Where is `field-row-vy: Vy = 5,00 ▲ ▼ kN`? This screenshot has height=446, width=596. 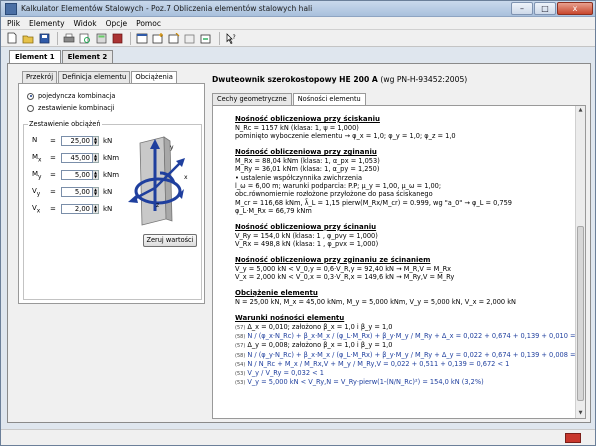
field-row-vy: Vy = 5,00 ▲ ▼ kN is located at coordinates (72, 192).